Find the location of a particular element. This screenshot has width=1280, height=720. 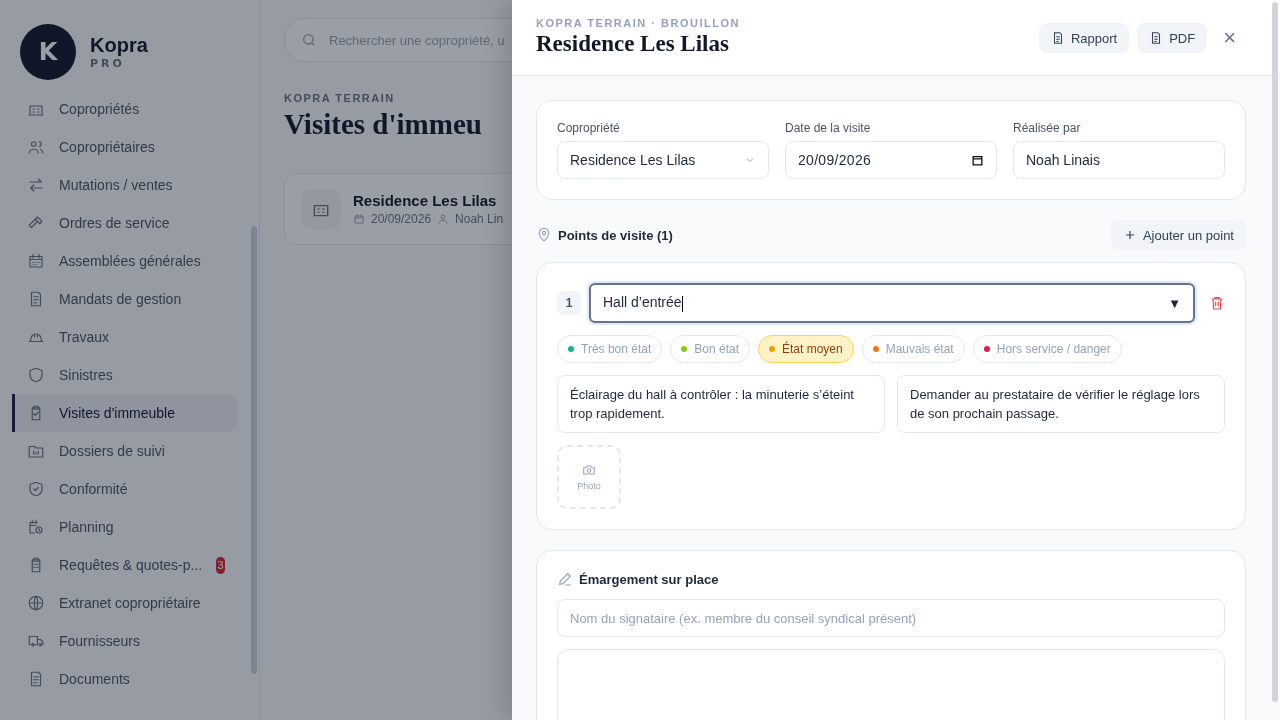

status-chip: Très bon état is located at coordinates (610, 349).